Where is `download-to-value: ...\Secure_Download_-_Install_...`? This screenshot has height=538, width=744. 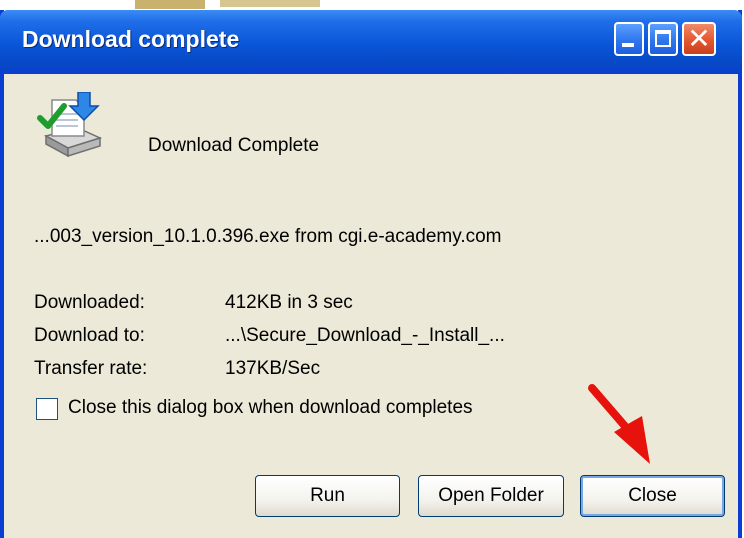
download-to-value: ...\Secure_Download_-_Install_... is located at coordinates (365, 335).